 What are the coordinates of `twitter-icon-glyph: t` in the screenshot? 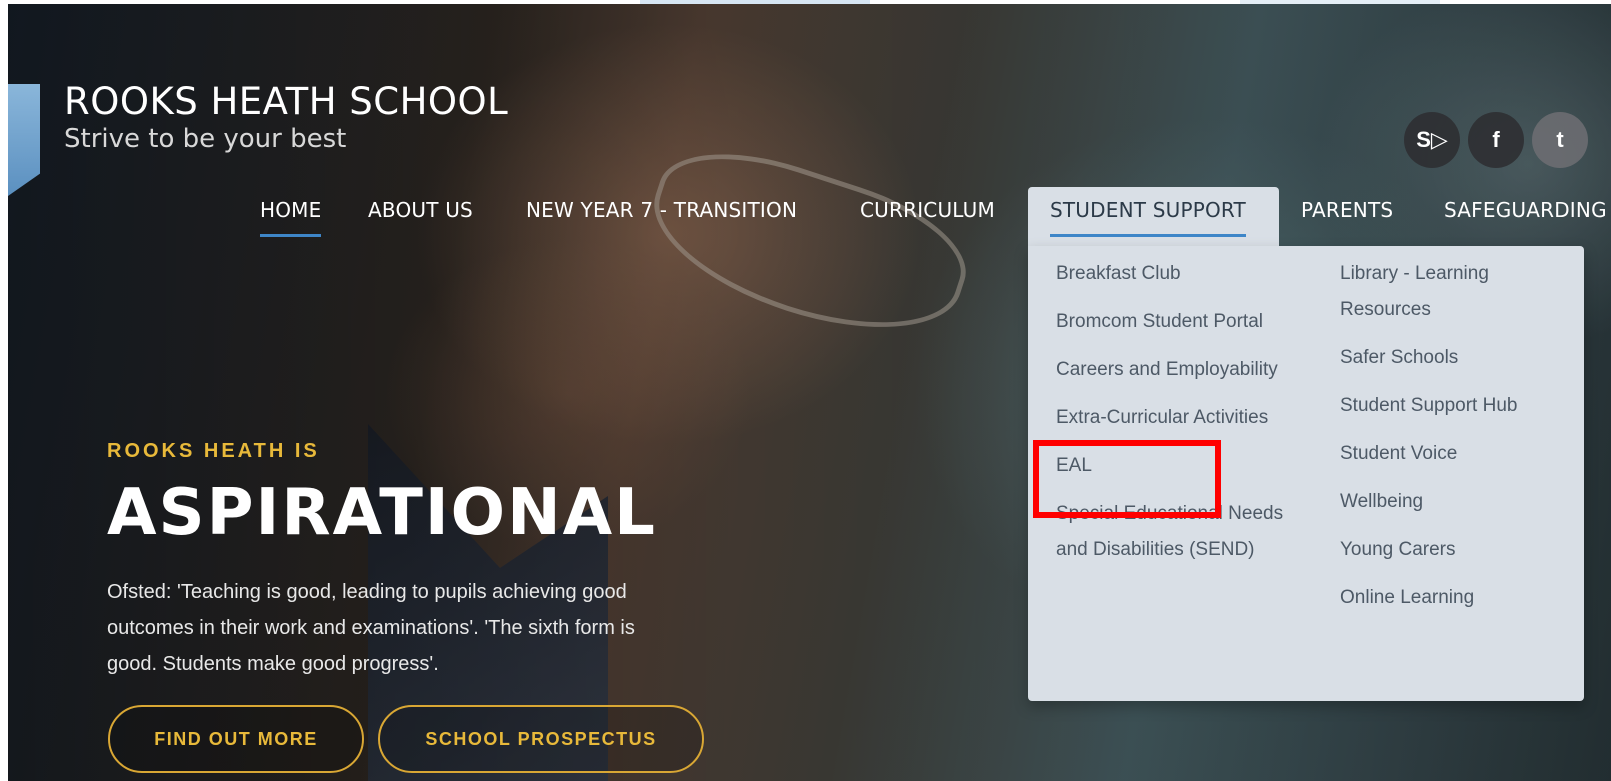 It's located at (1560, 139).